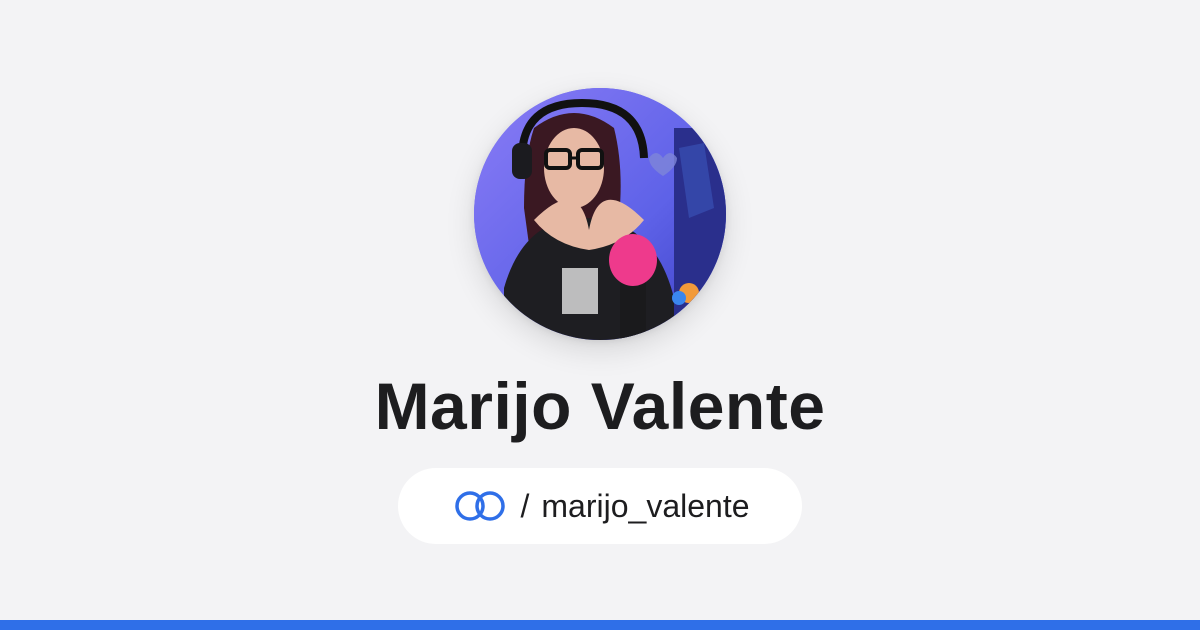 This screenshot has height=630, width=1200. I want to click on profile-handle: marijo_valente, so click(645, 505).